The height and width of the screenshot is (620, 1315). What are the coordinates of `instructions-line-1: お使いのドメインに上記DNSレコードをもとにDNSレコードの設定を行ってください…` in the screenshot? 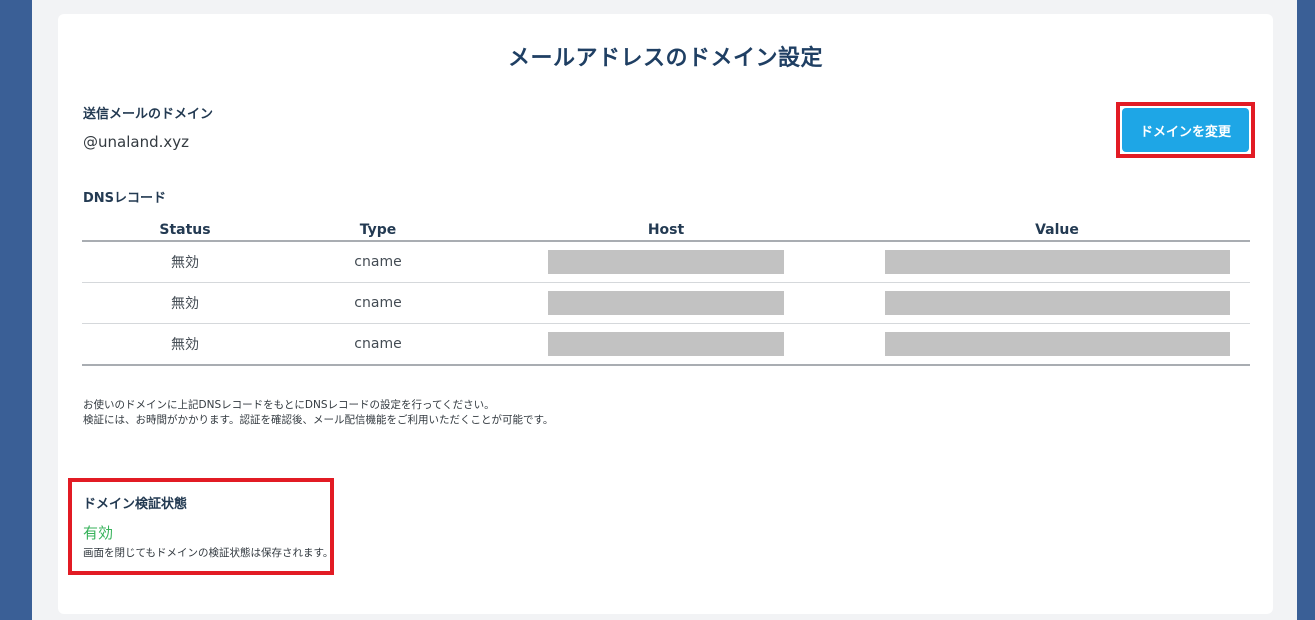 It's located at (289, 405).